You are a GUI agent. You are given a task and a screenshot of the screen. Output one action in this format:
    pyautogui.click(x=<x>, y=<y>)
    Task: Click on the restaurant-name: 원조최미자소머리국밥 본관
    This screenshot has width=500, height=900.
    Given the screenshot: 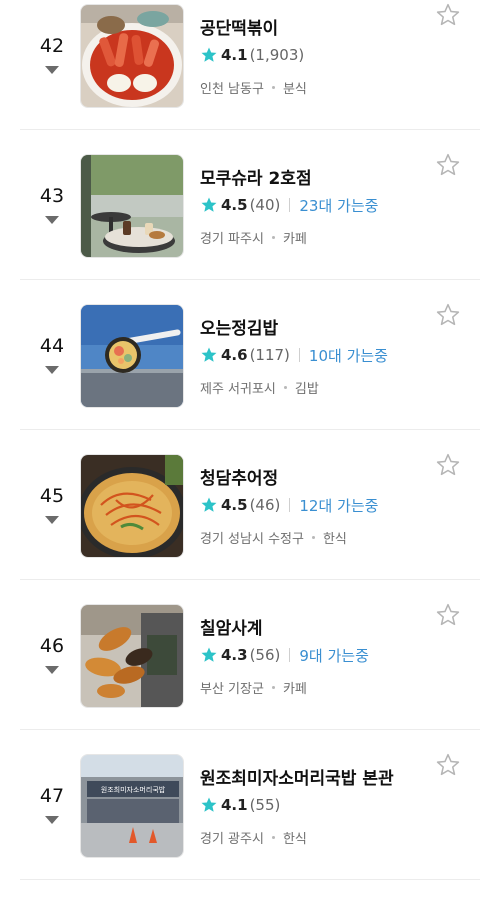 What is the action you would take?
    pyautogui.click(x=297, y=776)
    